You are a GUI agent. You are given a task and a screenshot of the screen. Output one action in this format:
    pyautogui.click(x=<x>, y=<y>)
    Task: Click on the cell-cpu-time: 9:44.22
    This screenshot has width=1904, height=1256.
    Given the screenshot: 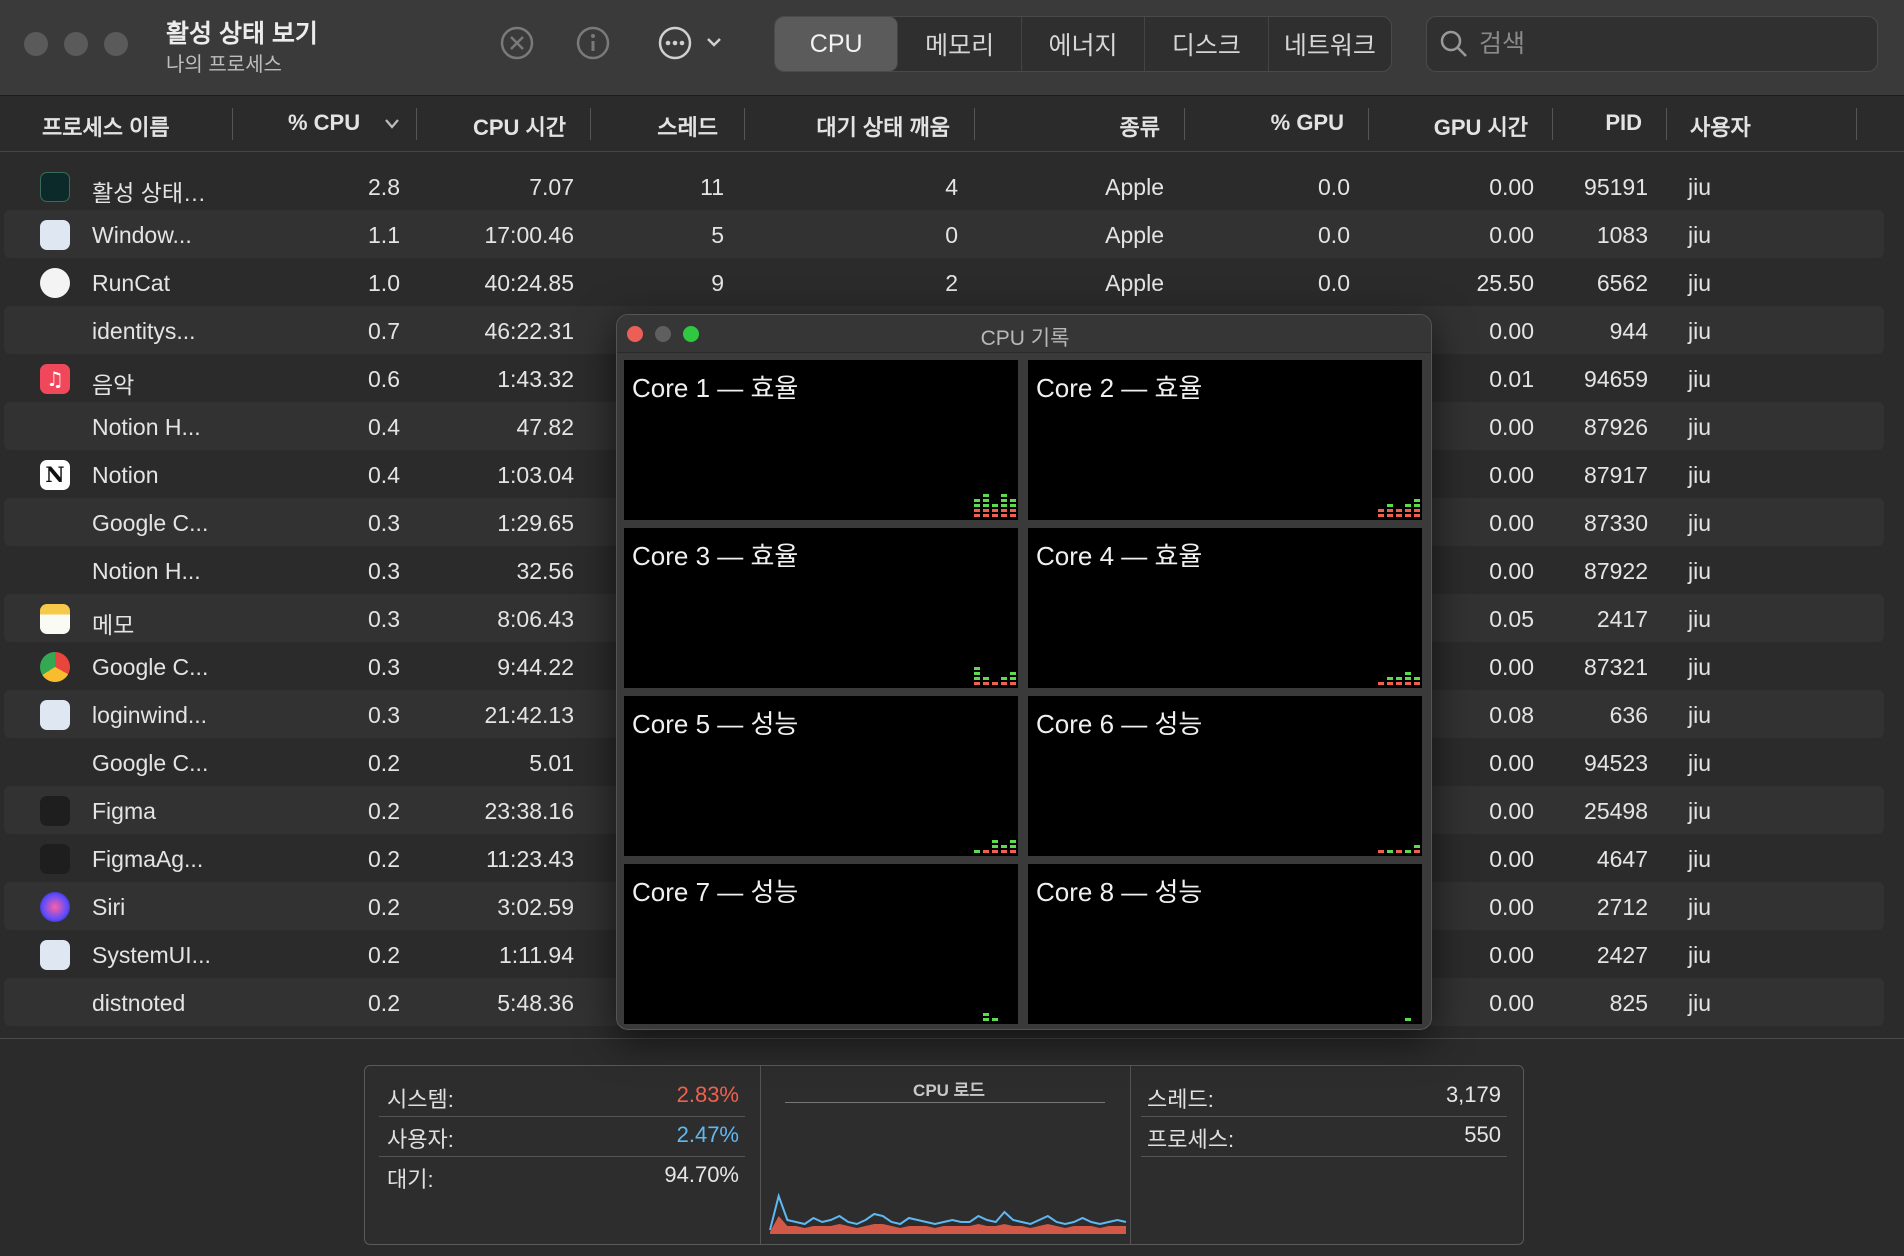 What is the action you would take?
    pyautogui.click(x=535, y=667)
    